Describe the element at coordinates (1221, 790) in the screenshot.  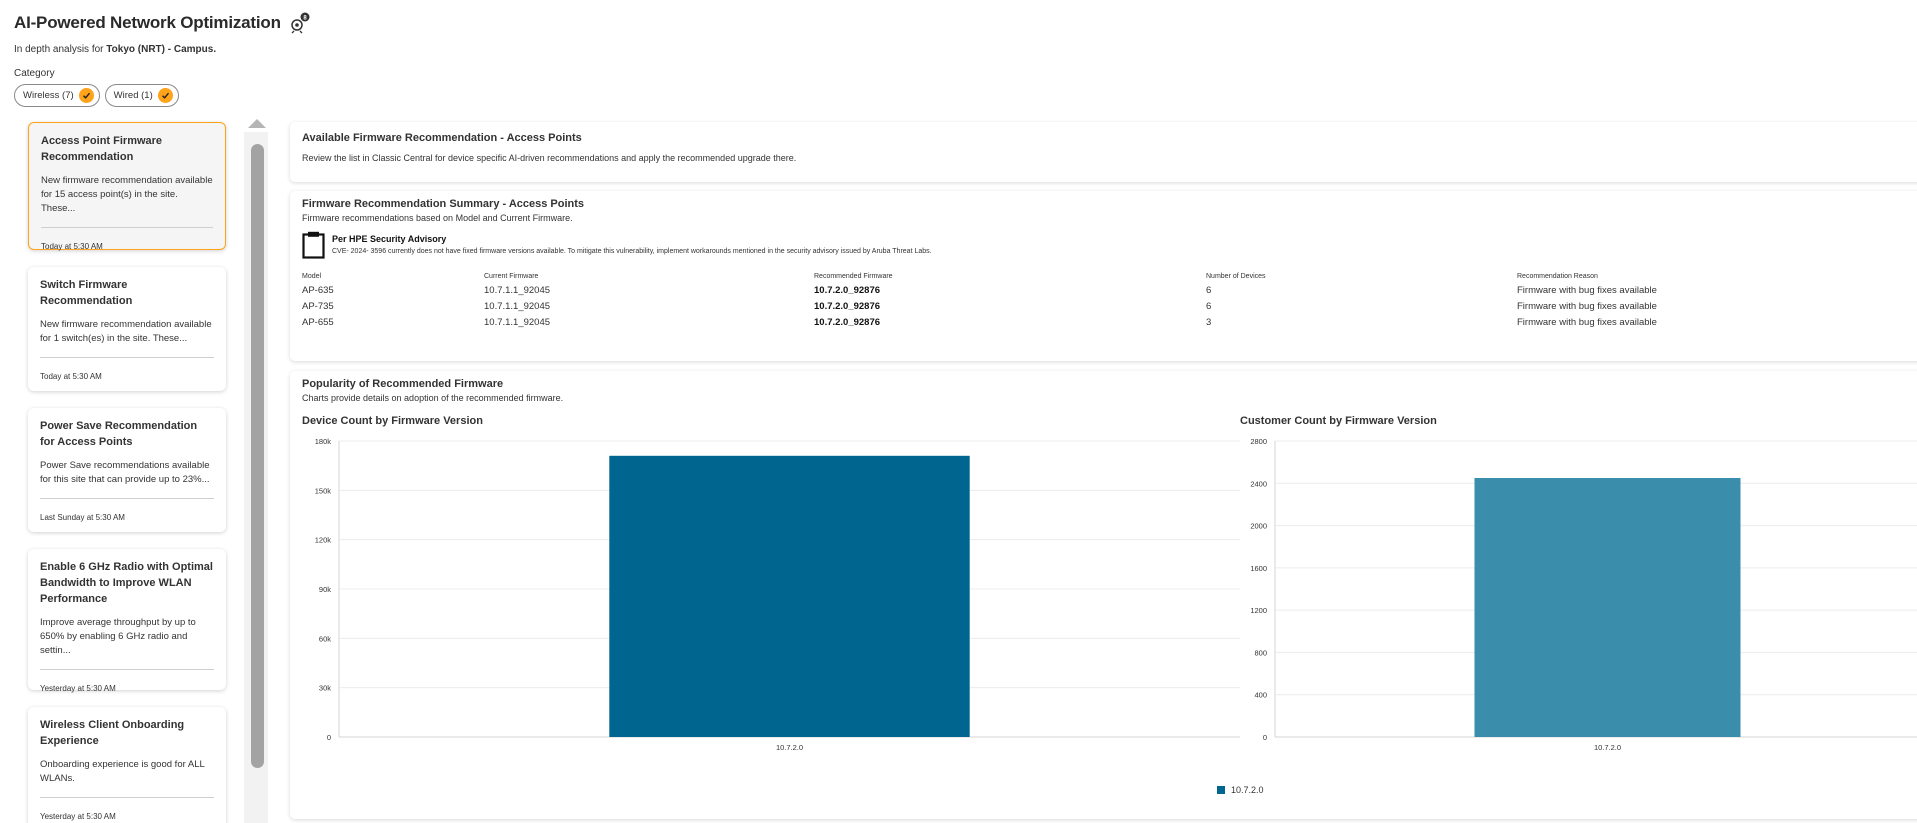
I see `legend-swatch` at that location.